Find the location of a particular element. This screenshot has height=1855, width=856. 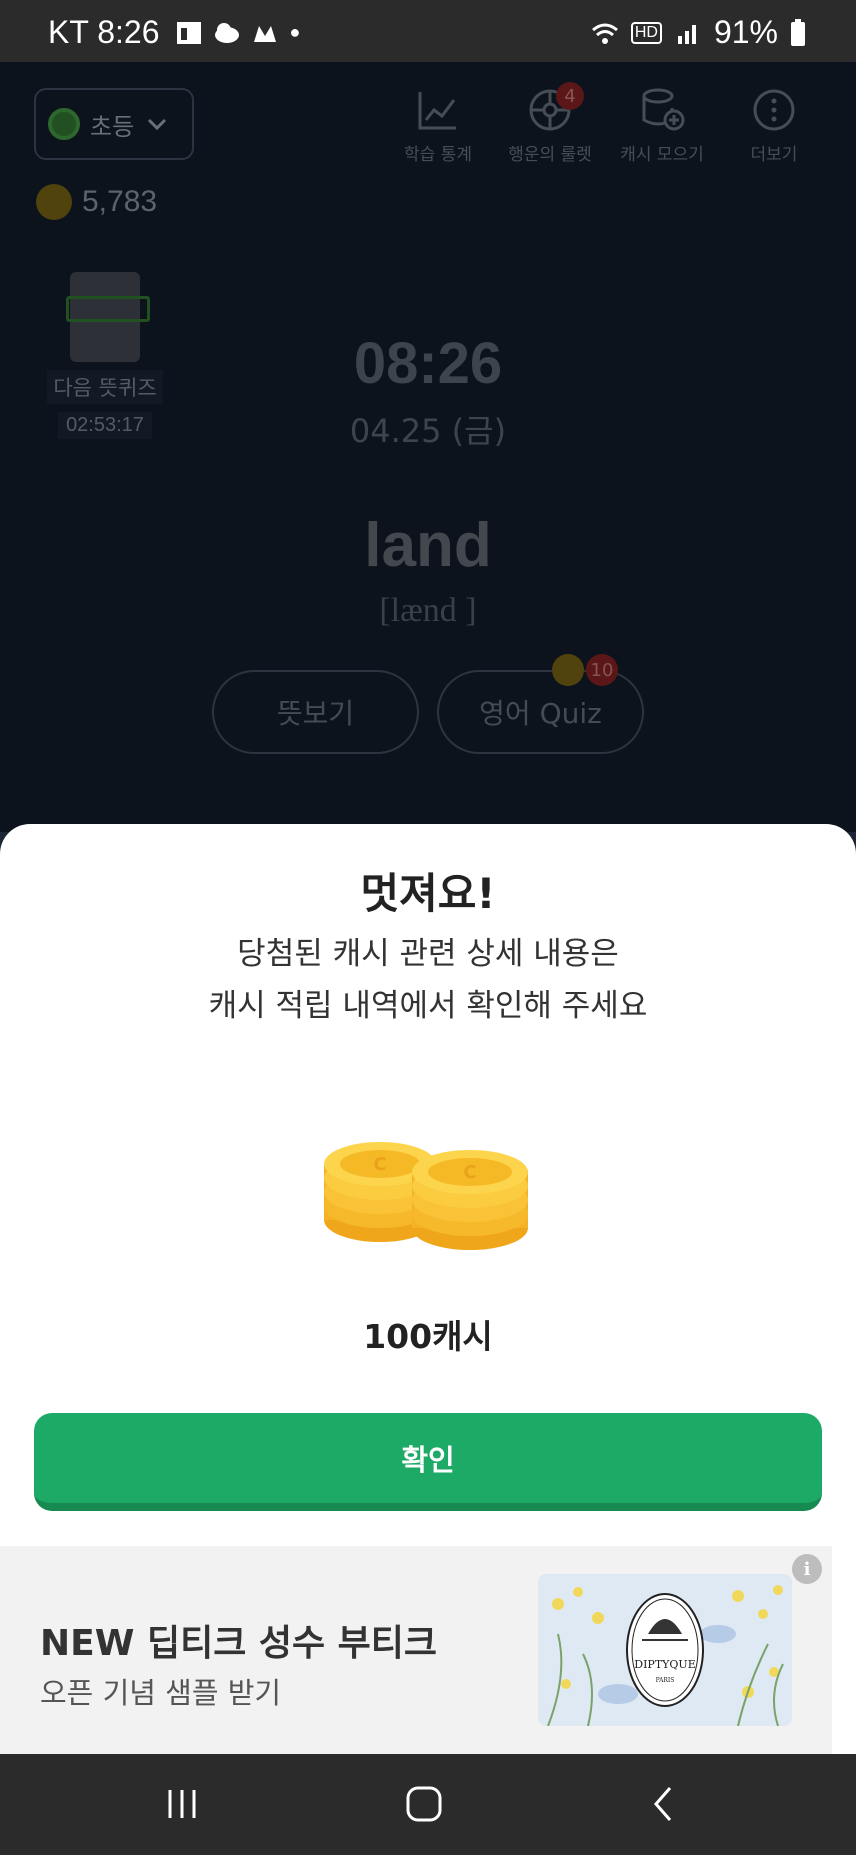

confirm-button: 확인 is located at coordinates (428, 1462).